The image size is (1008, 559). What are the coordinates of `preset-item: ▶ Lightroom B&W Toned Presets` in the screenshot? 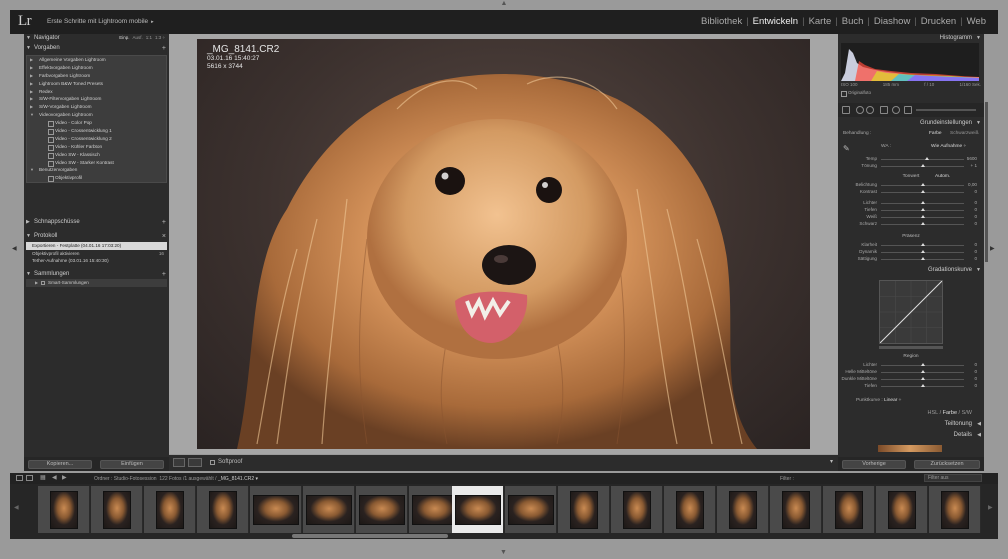 It's located at (96, 84).